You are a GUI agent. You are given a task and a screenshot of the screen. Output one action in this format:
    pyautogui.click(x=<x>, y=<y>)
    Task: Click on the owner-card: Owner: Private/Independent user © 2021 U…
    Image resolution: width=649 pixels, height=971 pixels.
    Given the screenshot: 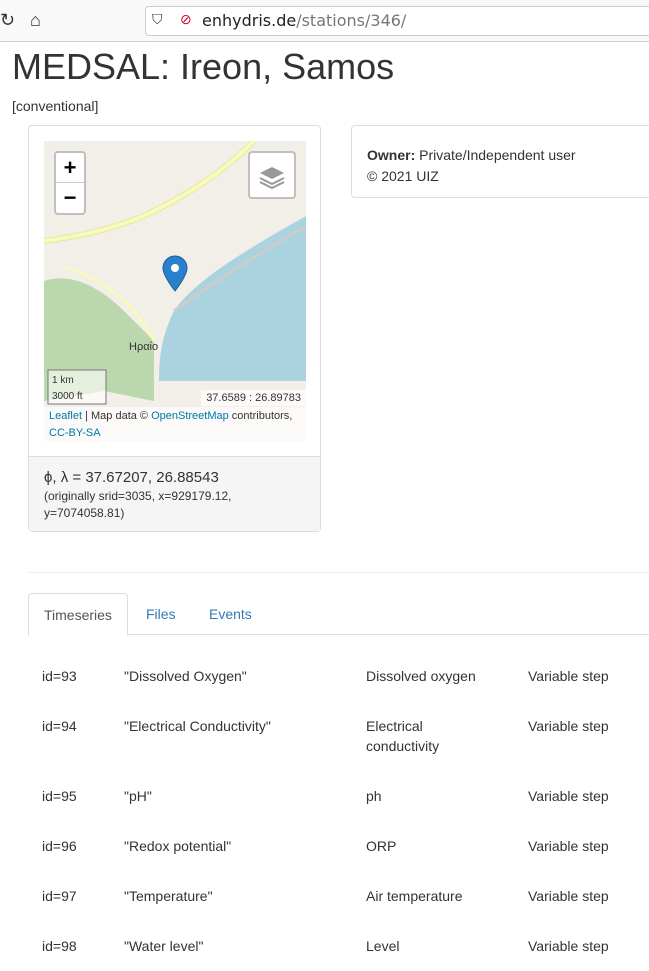 What is the action you would take?
    pyautogui.click(x=500, y=161)
    